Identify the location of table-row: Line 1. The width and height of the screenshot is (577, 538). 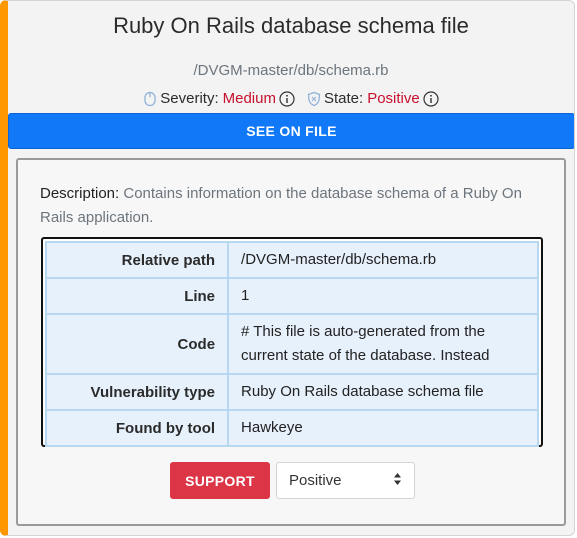
(291, 296).